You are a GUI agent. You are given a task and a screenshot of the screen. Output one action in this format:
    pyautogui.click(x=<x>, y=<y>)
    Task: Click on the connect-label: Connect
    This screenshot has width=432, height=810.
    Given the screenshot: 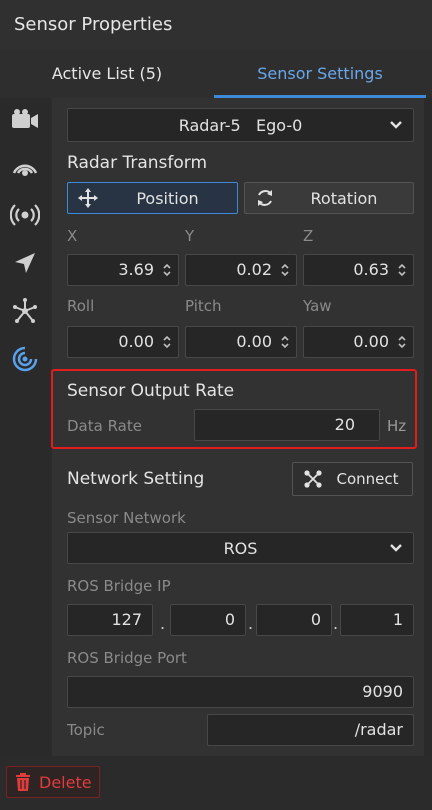 What is the action you would take?
    pyautogui.click(x=367, y=479)
    